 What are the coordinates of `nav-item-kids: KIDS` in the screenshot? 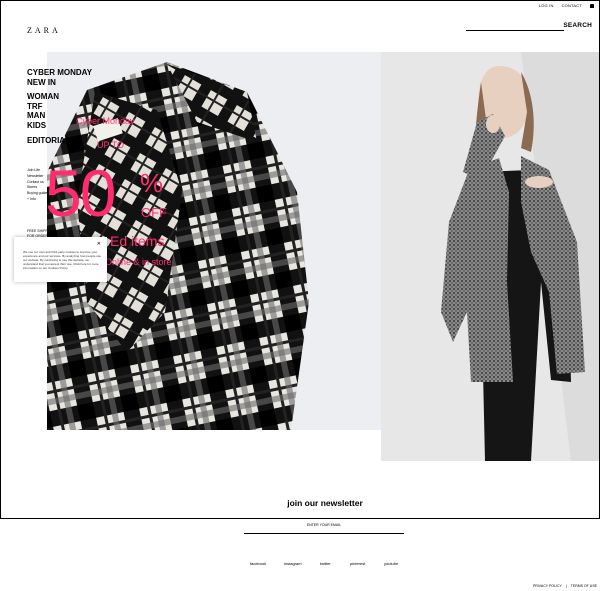 It's located at (59, 126).